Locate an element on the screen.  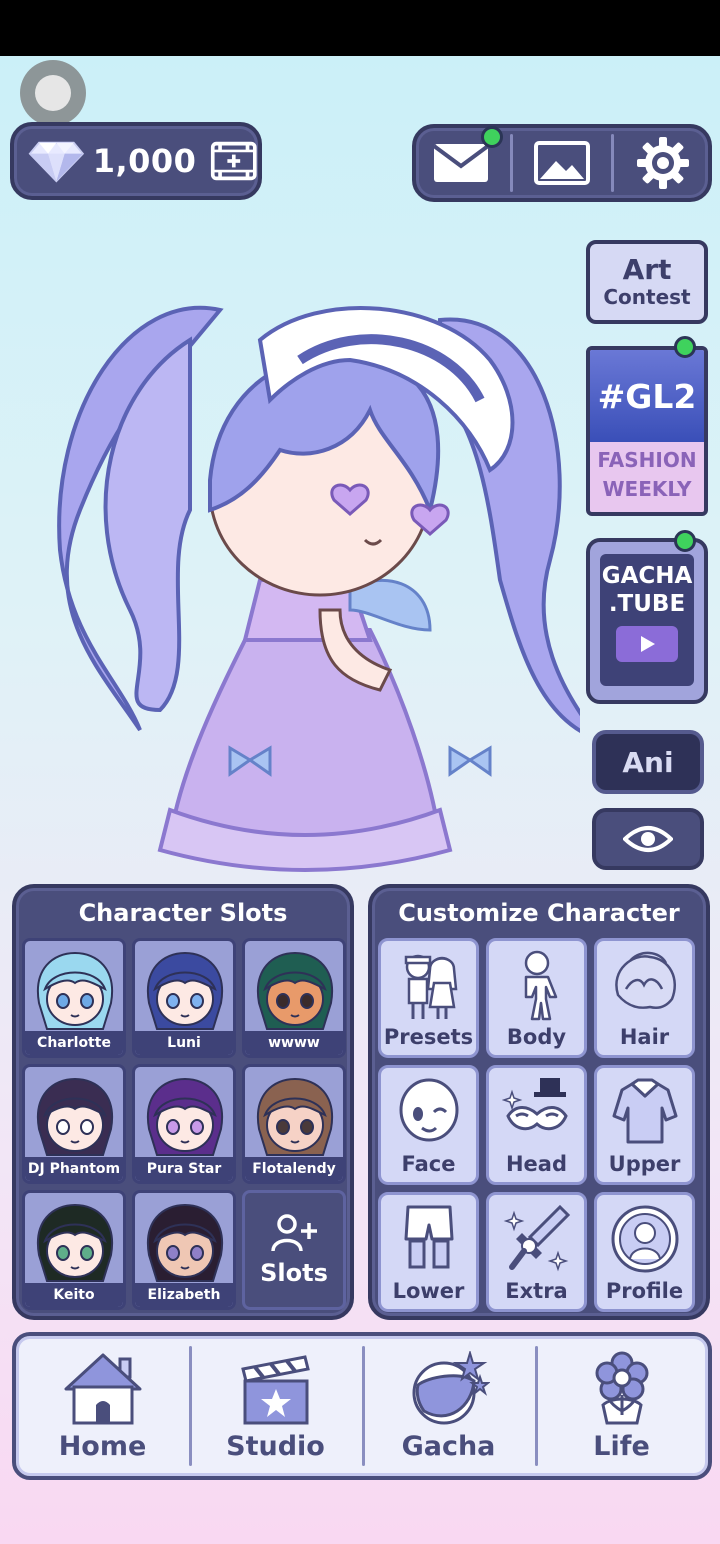
extra-button: Extra is located at coordinates (536, 1252).